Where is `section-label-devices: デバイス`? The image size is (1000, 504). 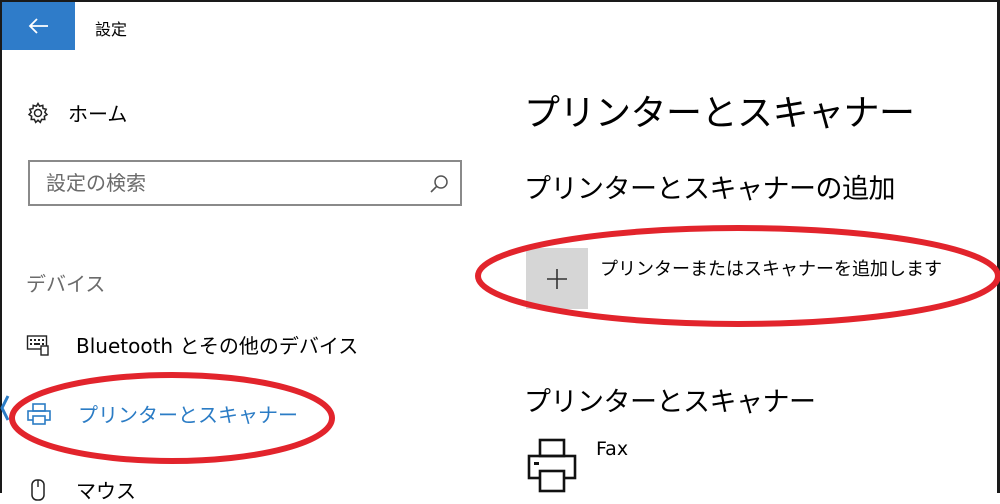 section-label-devices: デバイス is located at coordinates (66, 284).